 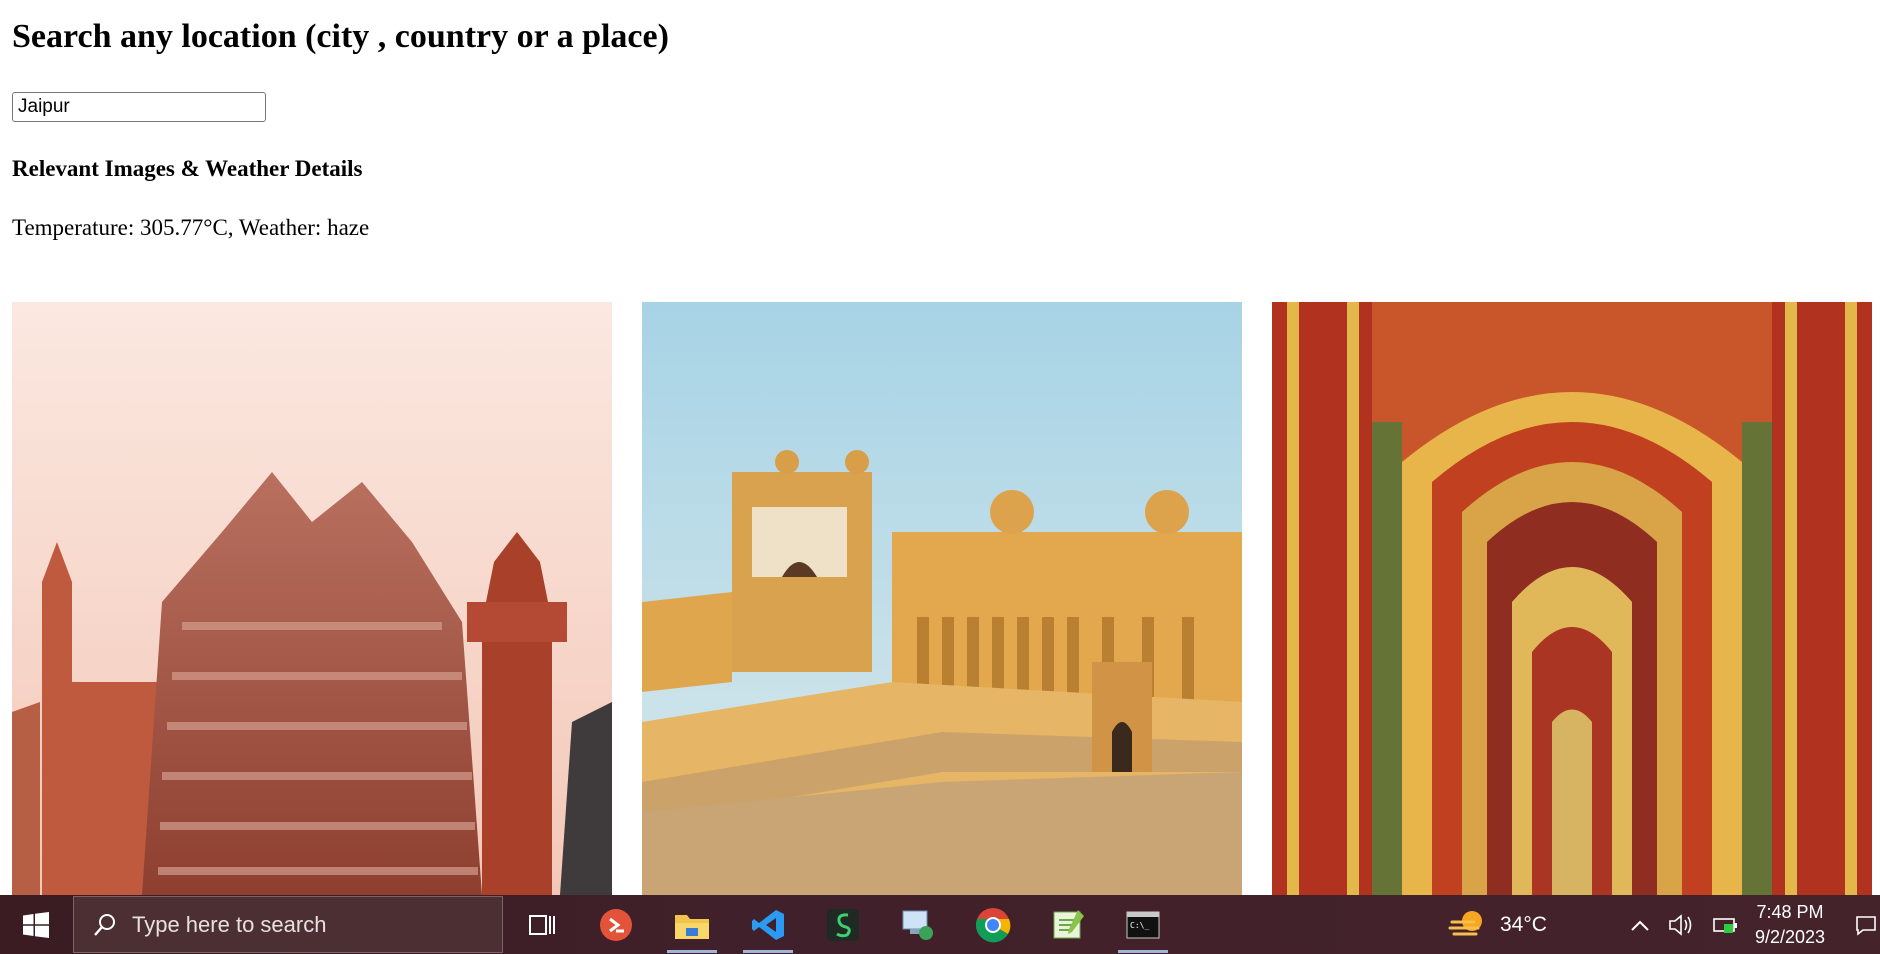 What do you see at coordinates (187, 168) in the screenshot?
I see `section-heading: Relevant Images & Weather Details` at bounding box center [187, 168].